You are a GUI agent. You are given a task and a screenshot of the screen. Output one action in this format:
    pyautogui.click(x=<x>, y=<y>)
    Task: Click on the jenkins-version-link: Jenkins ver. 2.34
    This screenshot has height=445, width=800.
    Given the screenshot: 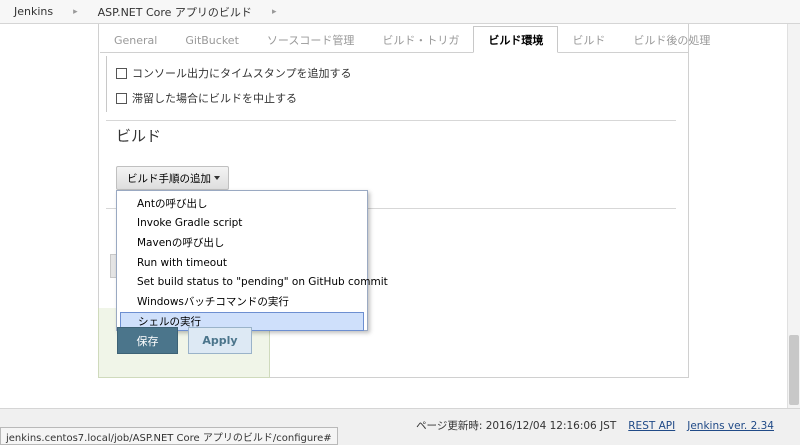 What is the action you would take?
    pyautogui.click(x=730, y=426)
    